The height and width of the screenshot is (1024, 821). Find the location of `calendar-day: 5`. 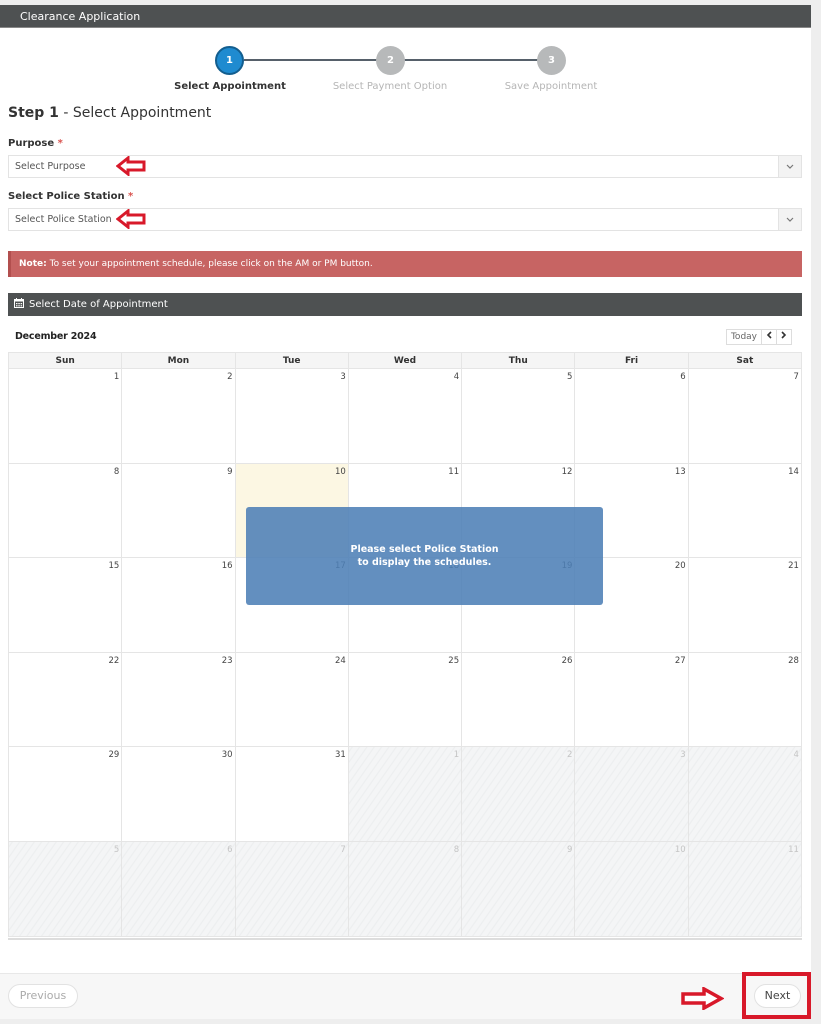

calendar-day: 5 is located at coordinates (517, 416).